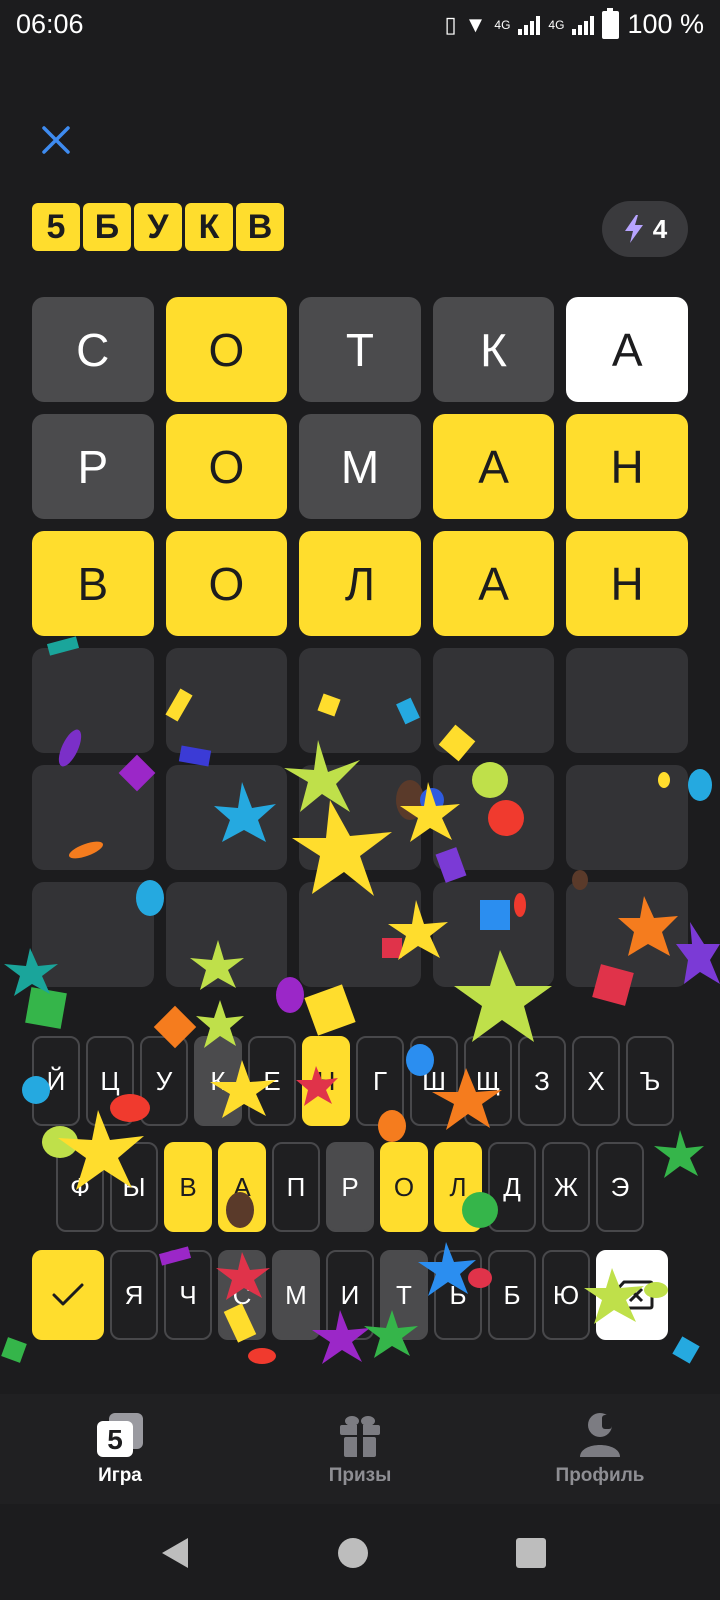  I want to click on key: Н, so click(326, 1081).